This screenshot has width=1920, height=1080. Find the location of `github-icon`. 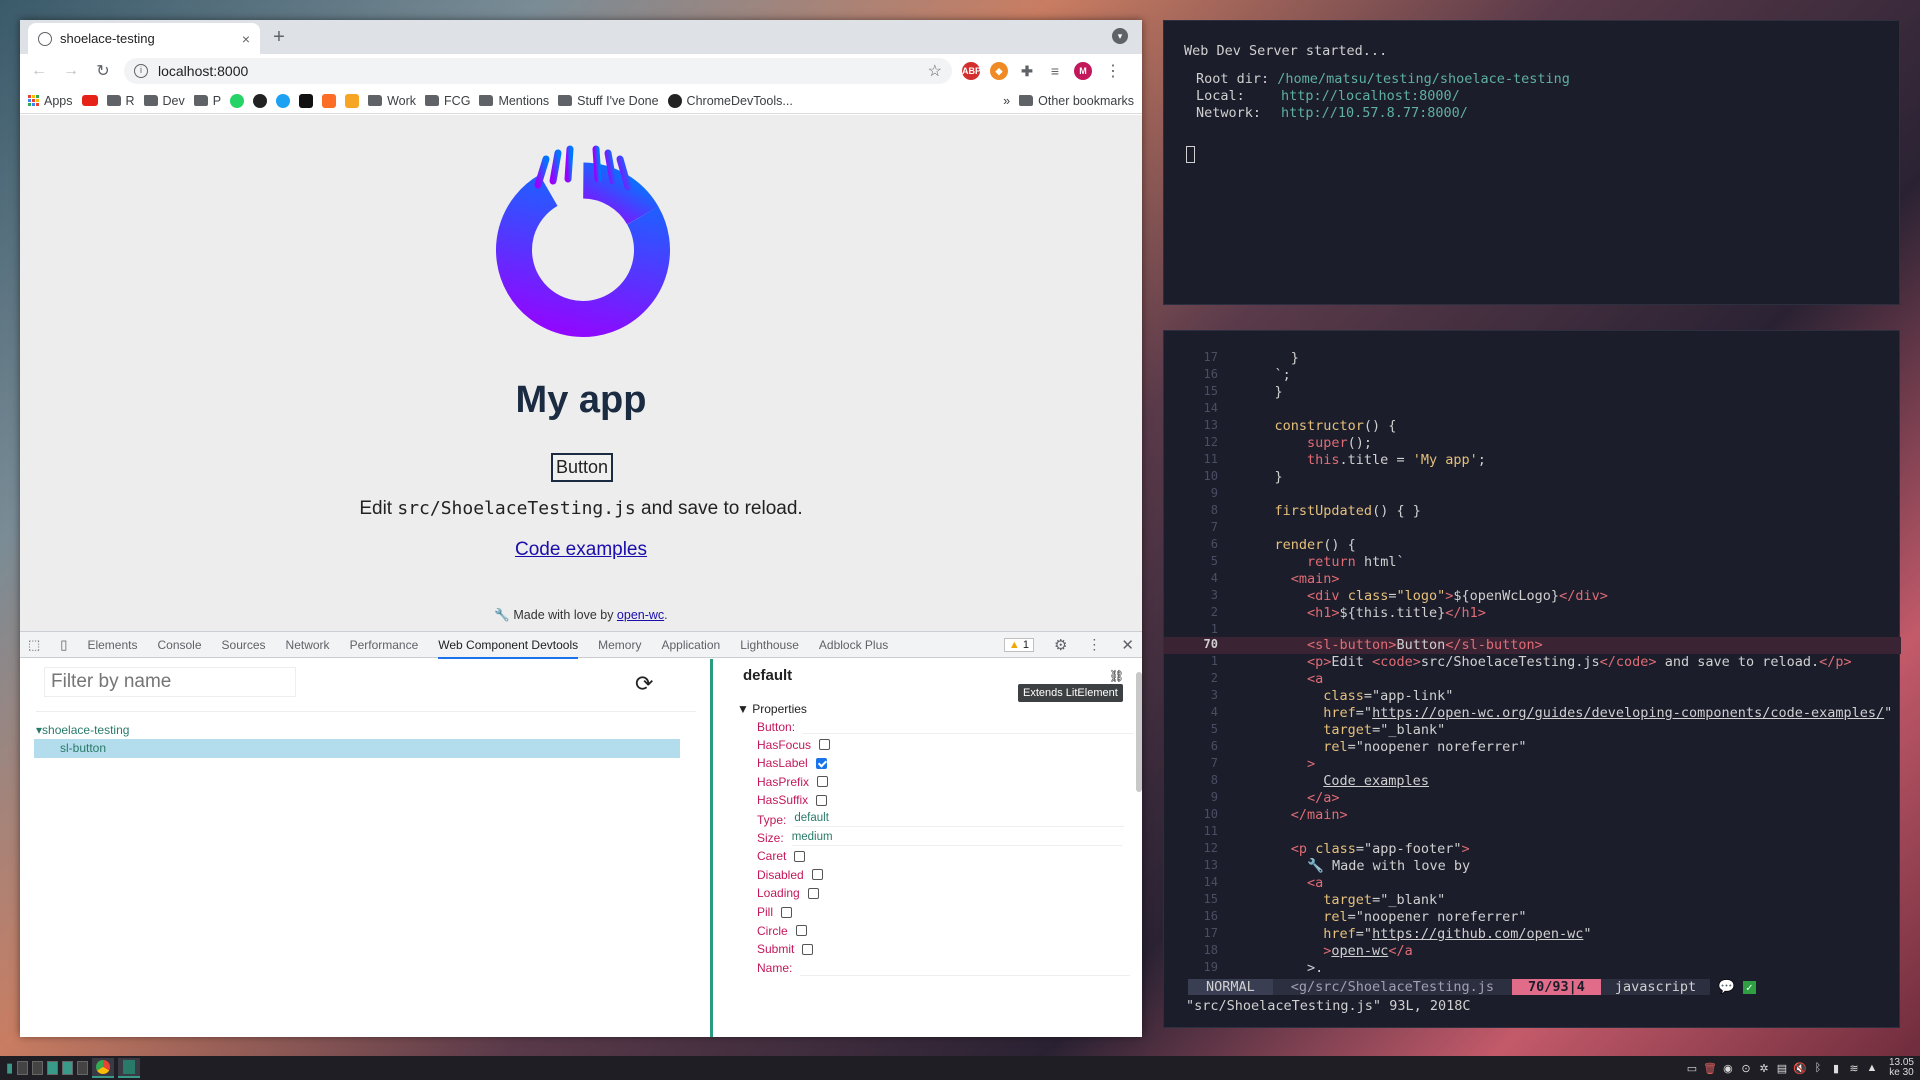

github-icon is located at coordinates (260, 100).